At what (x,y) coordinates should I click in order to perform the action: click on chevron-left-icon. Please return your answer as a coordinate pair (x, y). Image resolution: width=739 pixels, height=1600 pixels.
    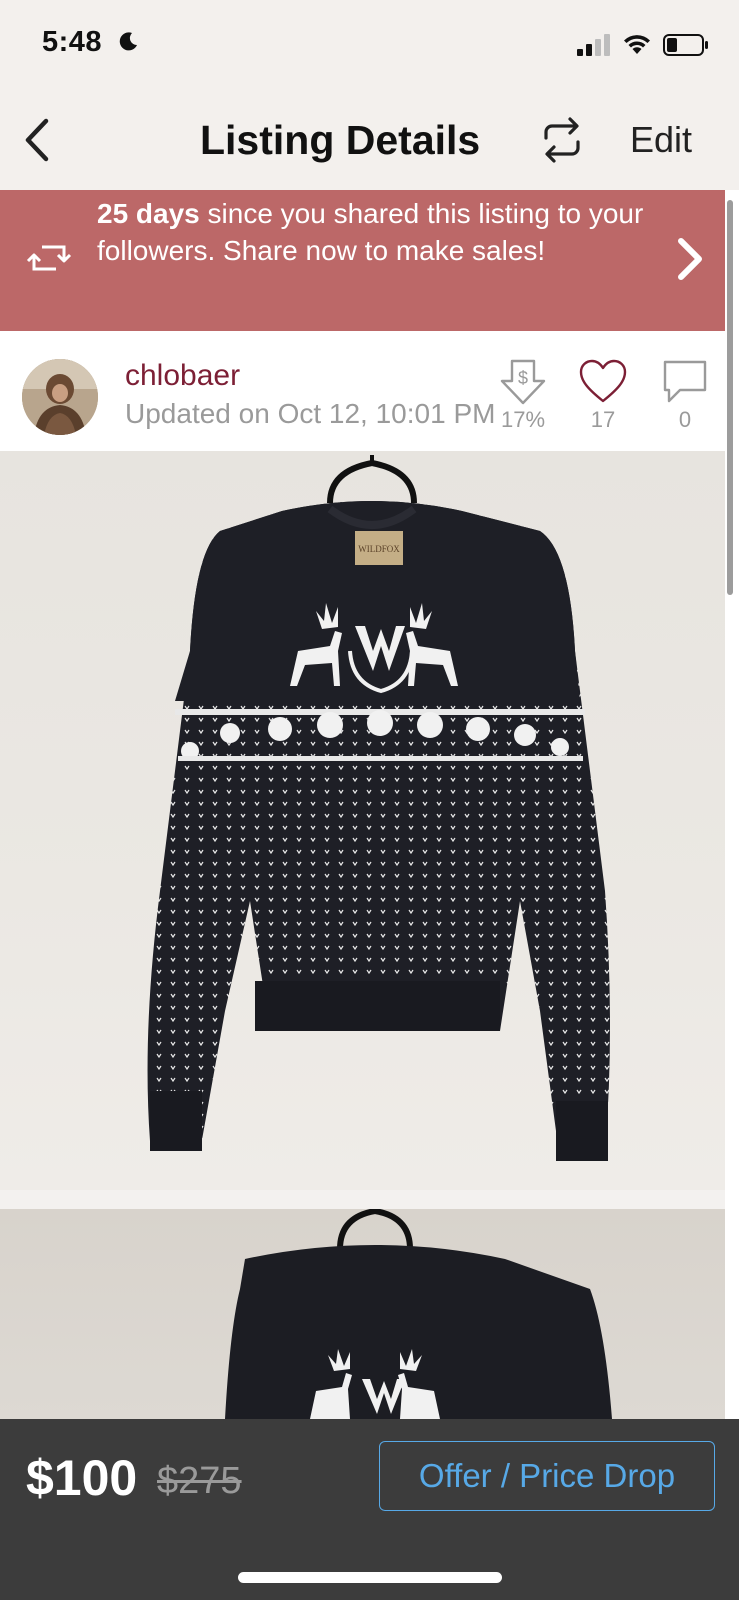
    Looking at the image, I should click on (37, 140).